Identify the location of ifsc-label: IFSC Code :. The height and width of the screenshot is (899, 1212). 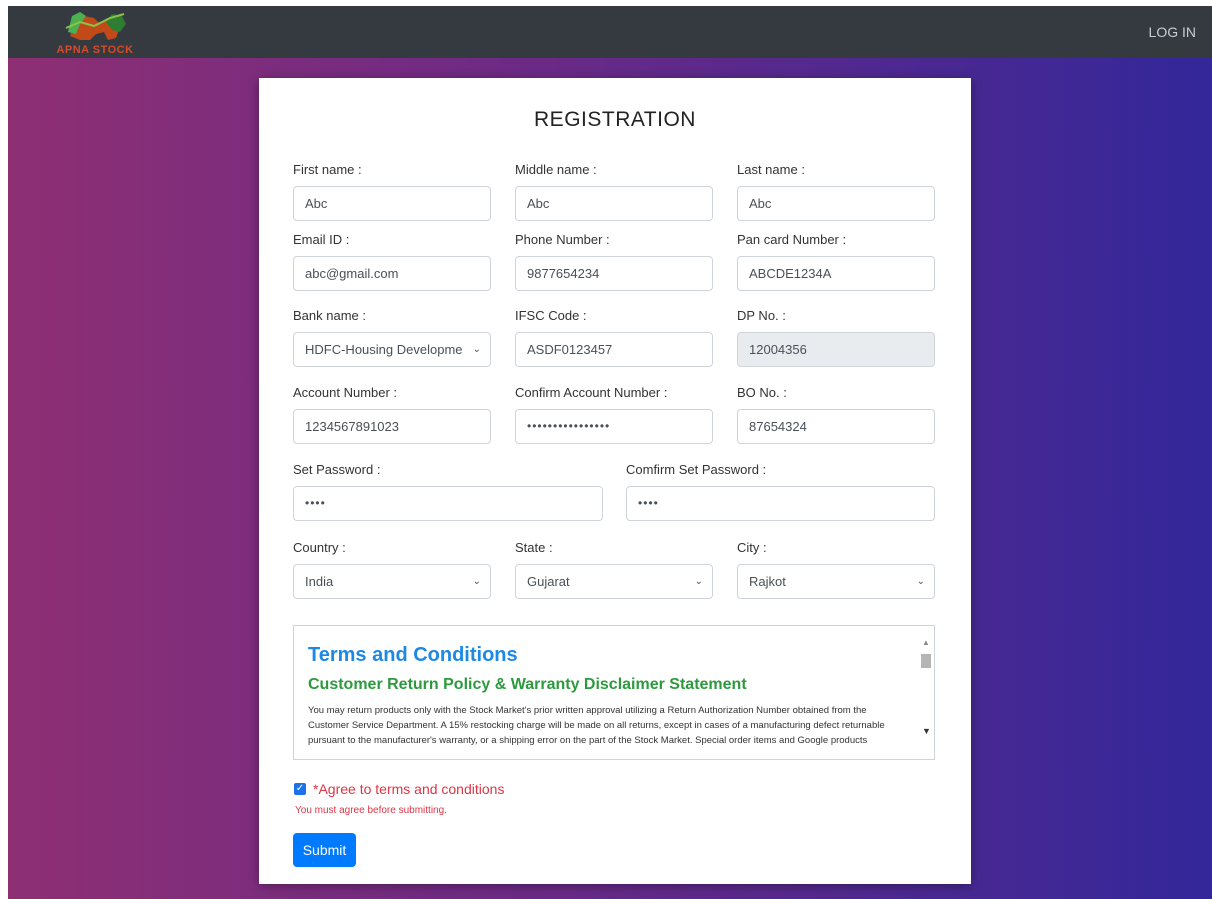
(551, 315).